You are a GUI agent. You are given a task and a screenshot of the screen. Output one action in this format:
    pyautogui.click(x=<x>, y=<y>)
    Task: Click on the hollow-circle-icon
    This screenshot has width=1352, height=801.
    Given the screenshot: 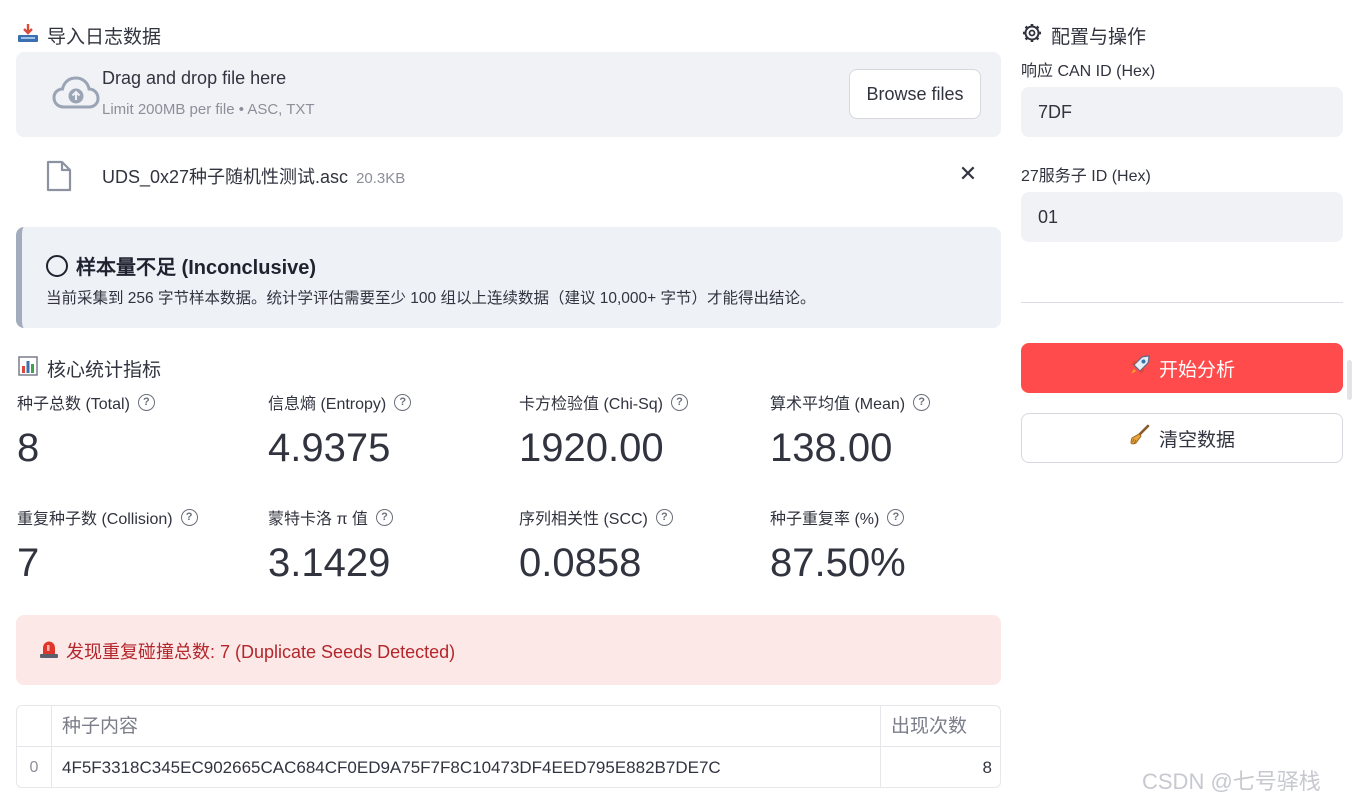 What is the action you would take?
    pyautogui.click(x=57, y=265)
    